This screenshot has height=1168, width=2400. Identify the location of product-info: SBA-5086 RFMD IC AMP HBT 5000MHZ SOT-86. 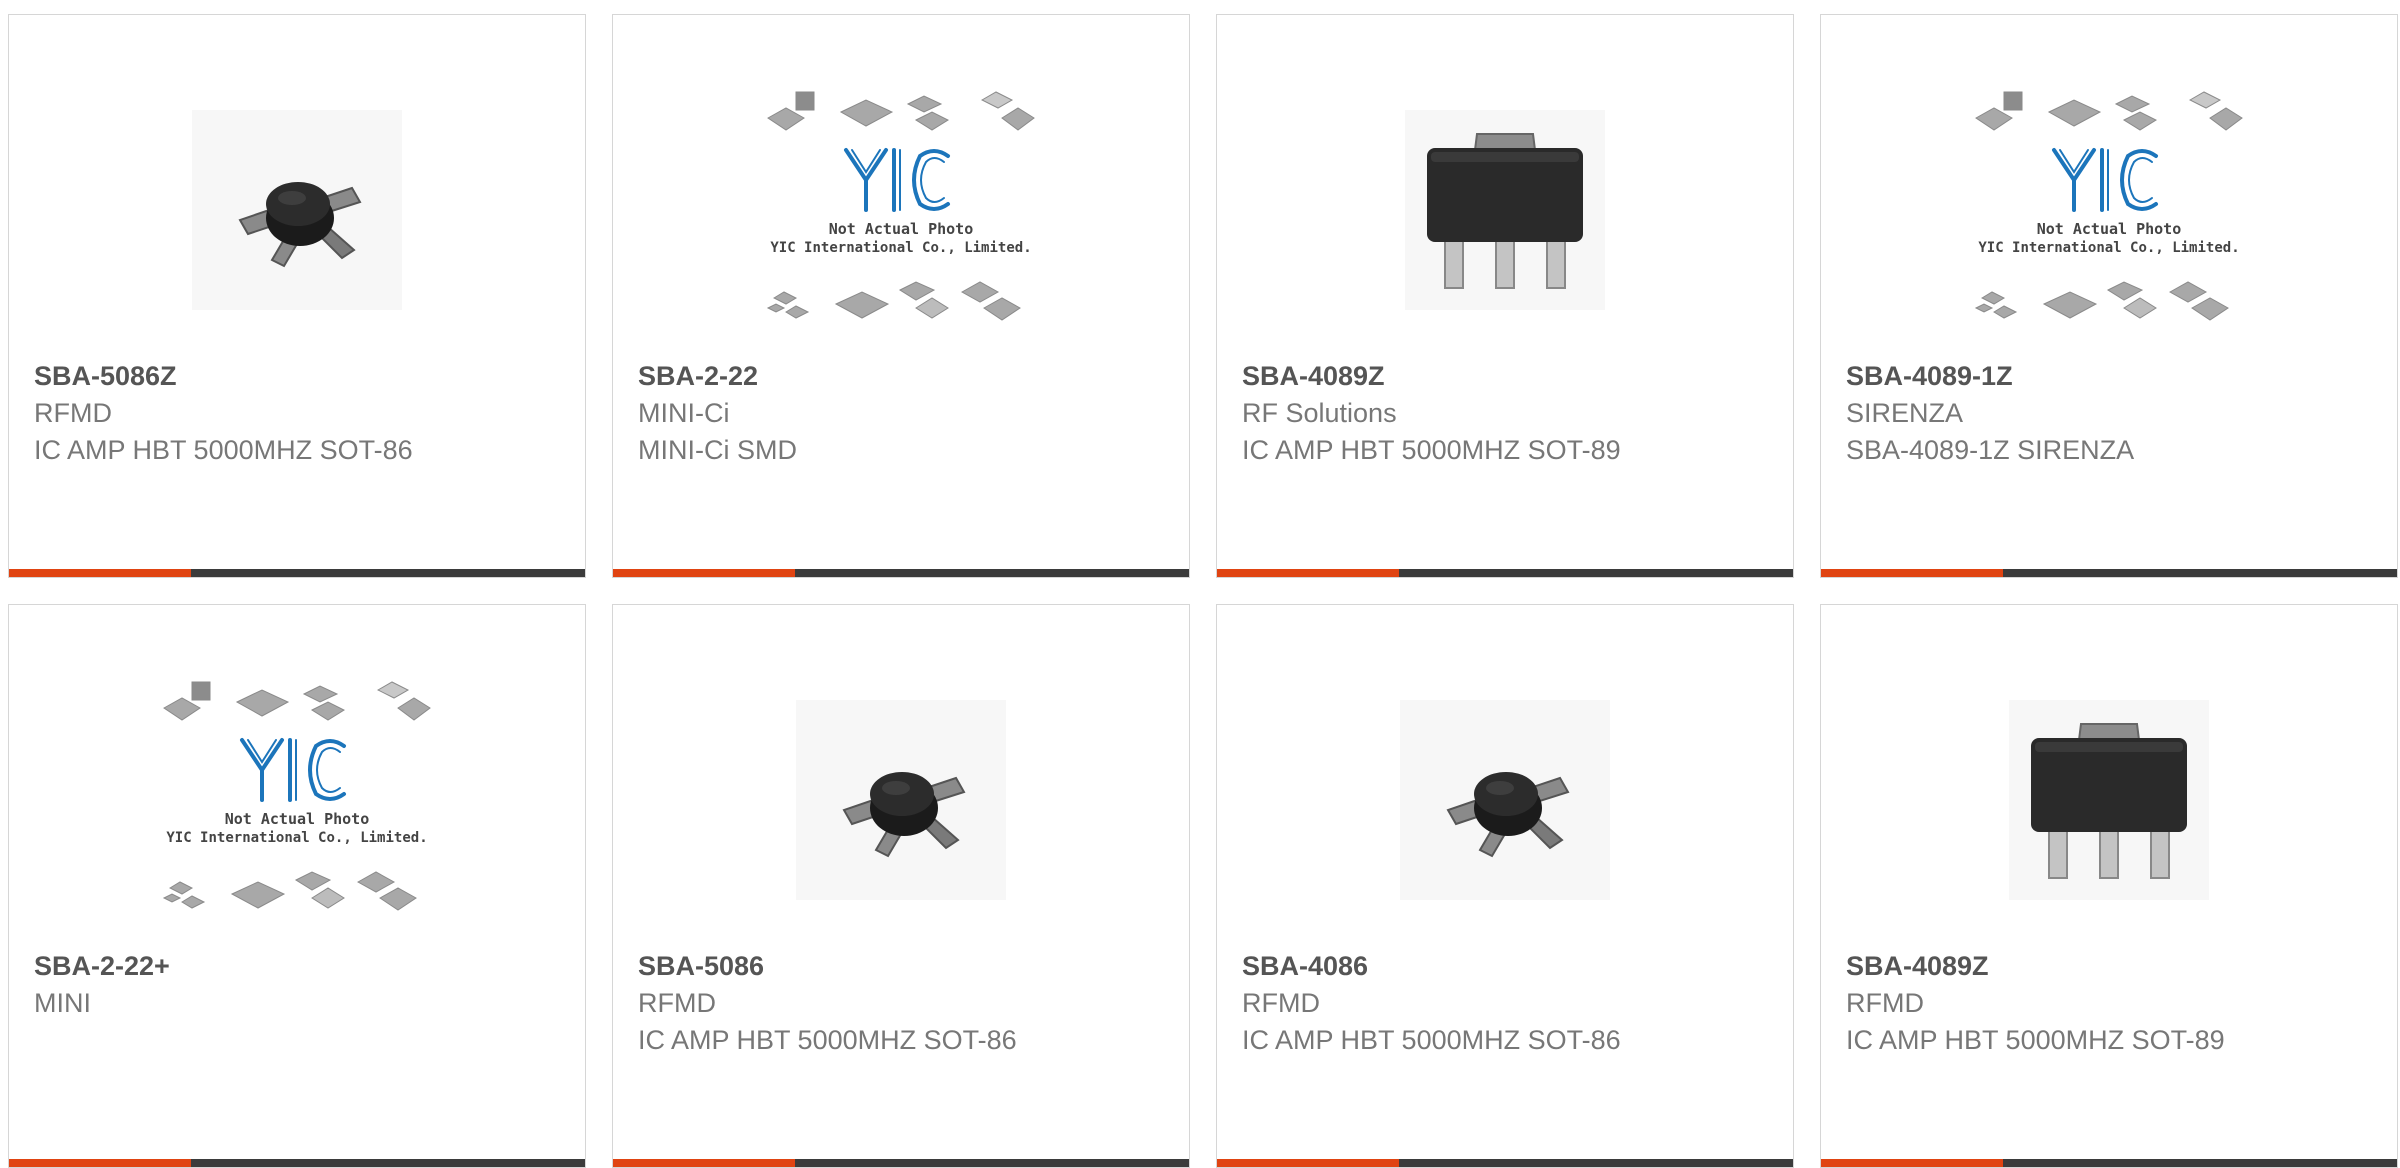
(903, 1003).